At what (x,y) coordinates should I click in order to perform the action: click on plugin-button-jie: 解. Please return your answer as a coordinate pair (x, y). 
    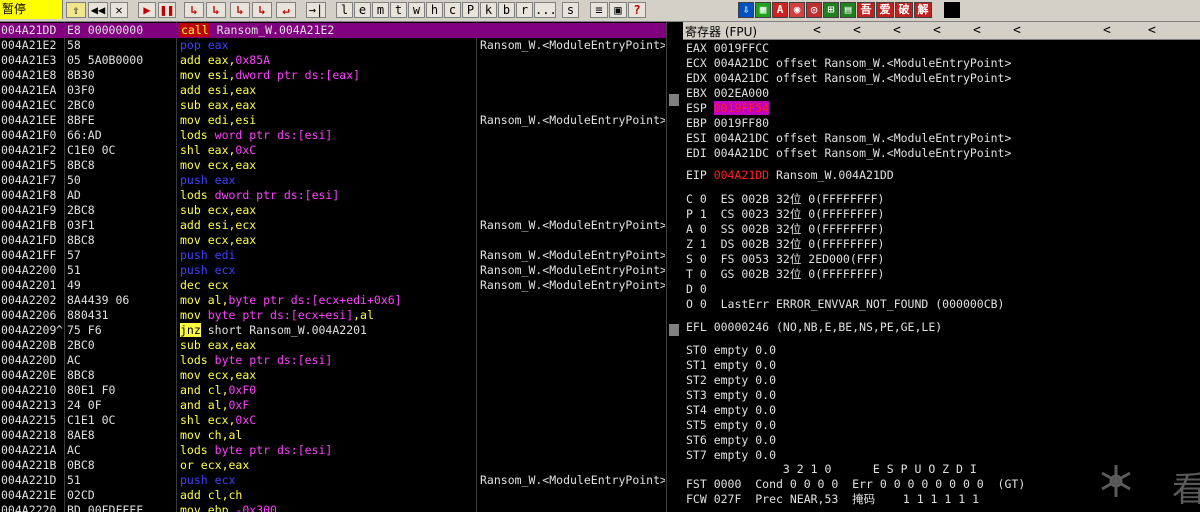
    Looking at the image, I should click on (923, 10).